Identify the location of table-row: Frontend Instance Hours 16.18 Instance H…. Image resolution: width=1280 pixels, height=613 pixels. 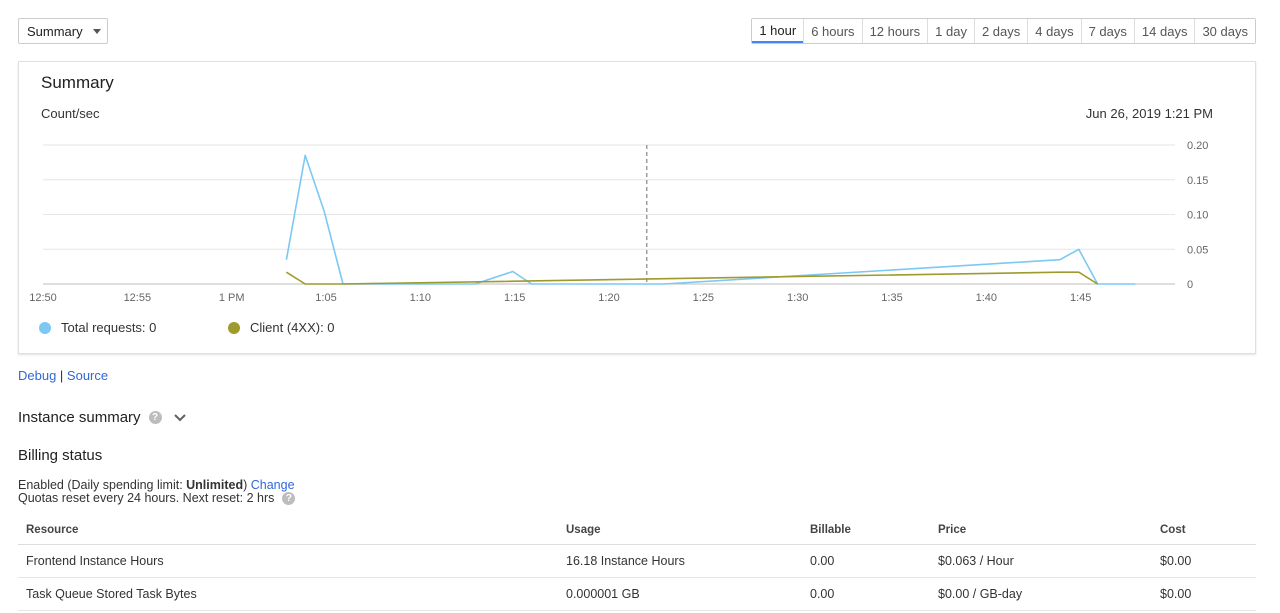
(637, 561).